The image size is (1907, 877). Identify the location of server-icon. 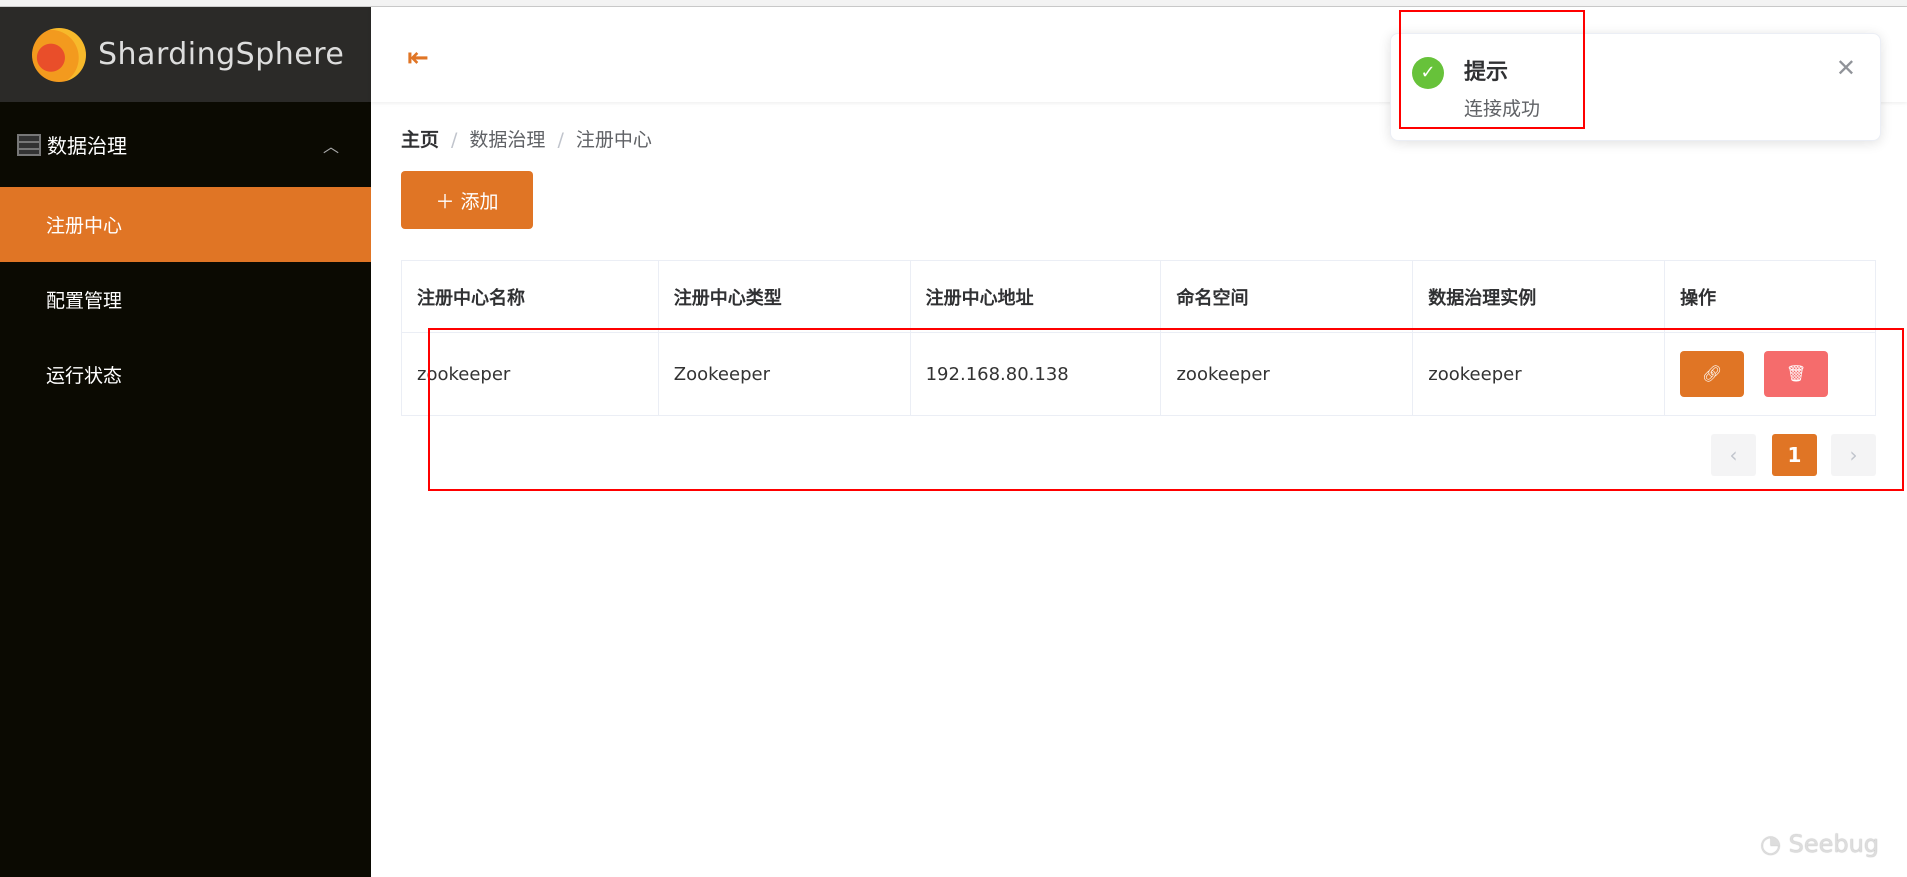
(29, 144).